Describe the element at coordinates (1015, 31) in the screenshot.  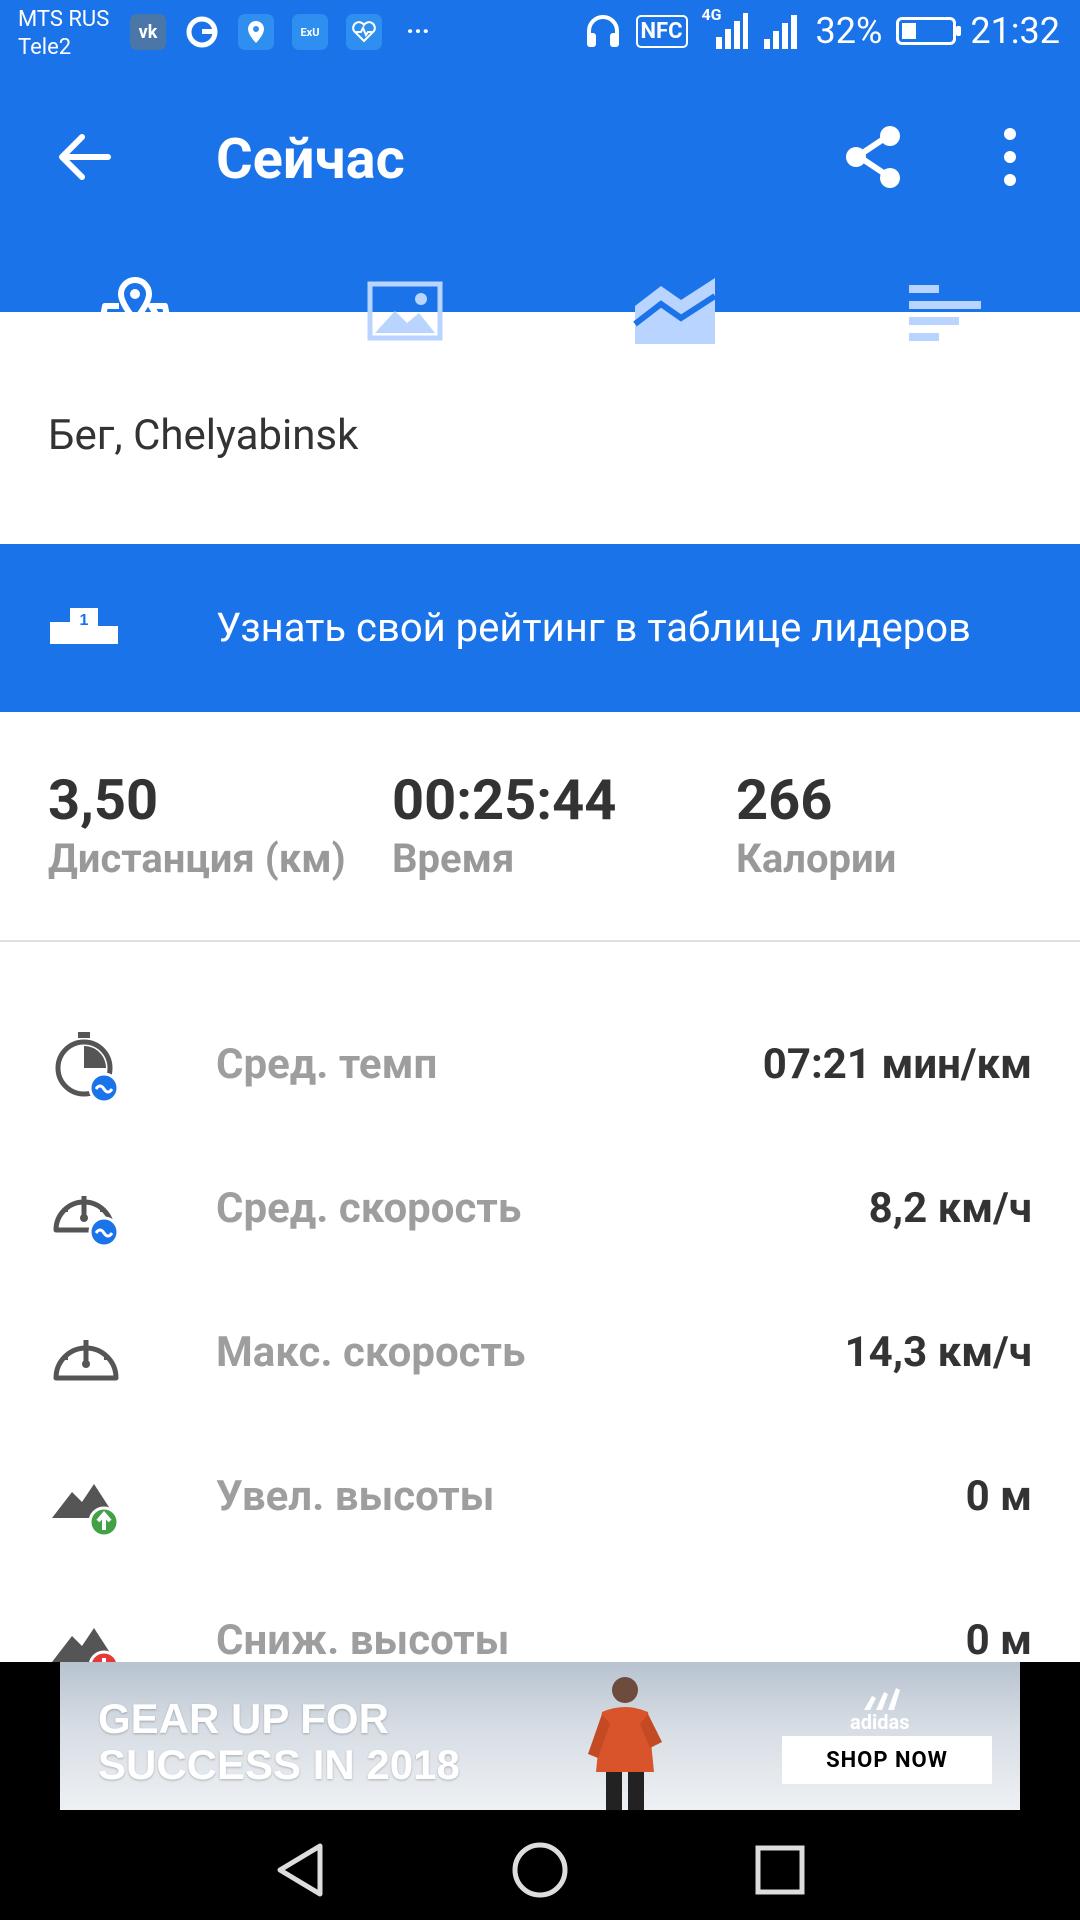
I see `clock: 21:32` at that location.